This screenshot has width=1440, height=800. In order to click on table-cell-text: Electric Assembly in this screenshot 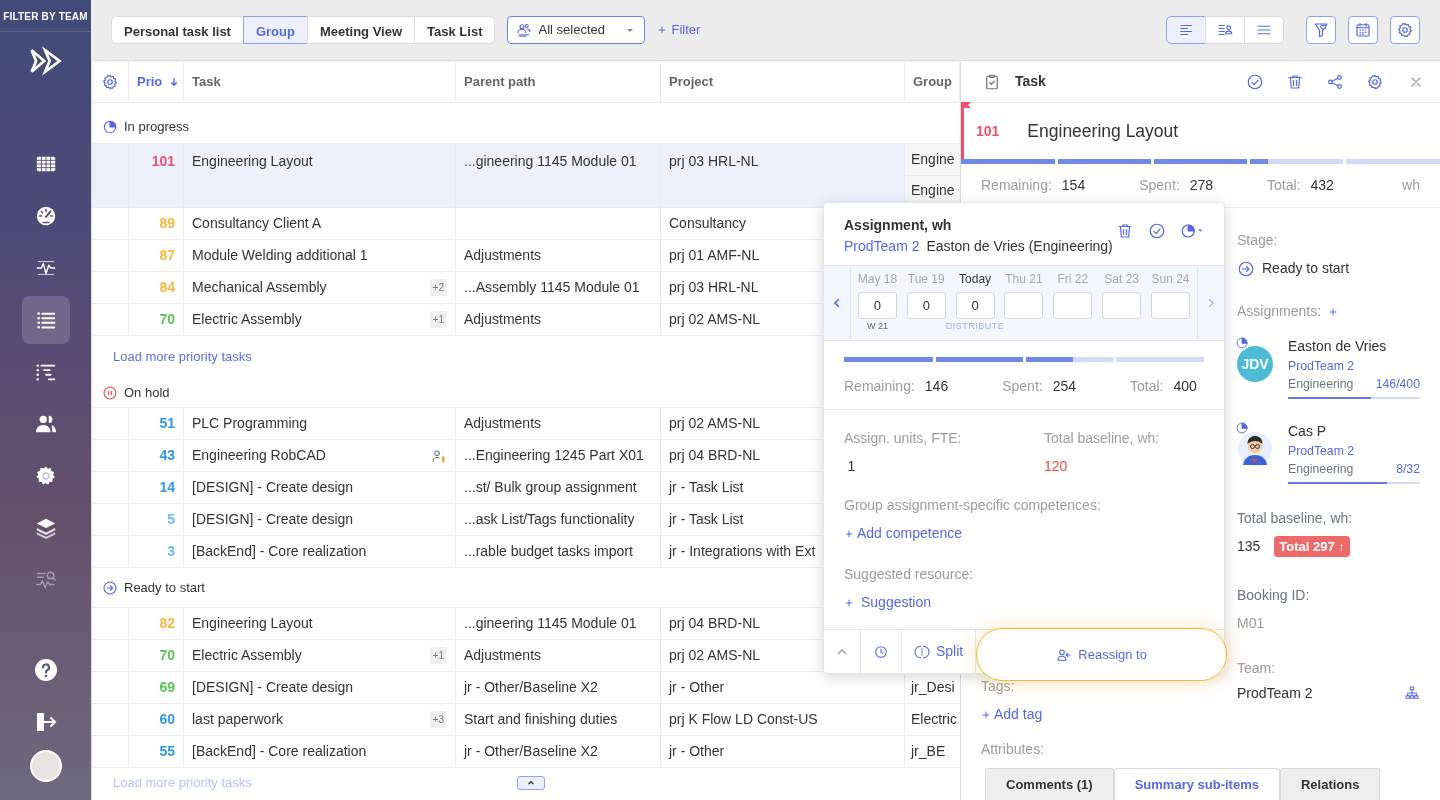, I will do `click(247, 655)`.